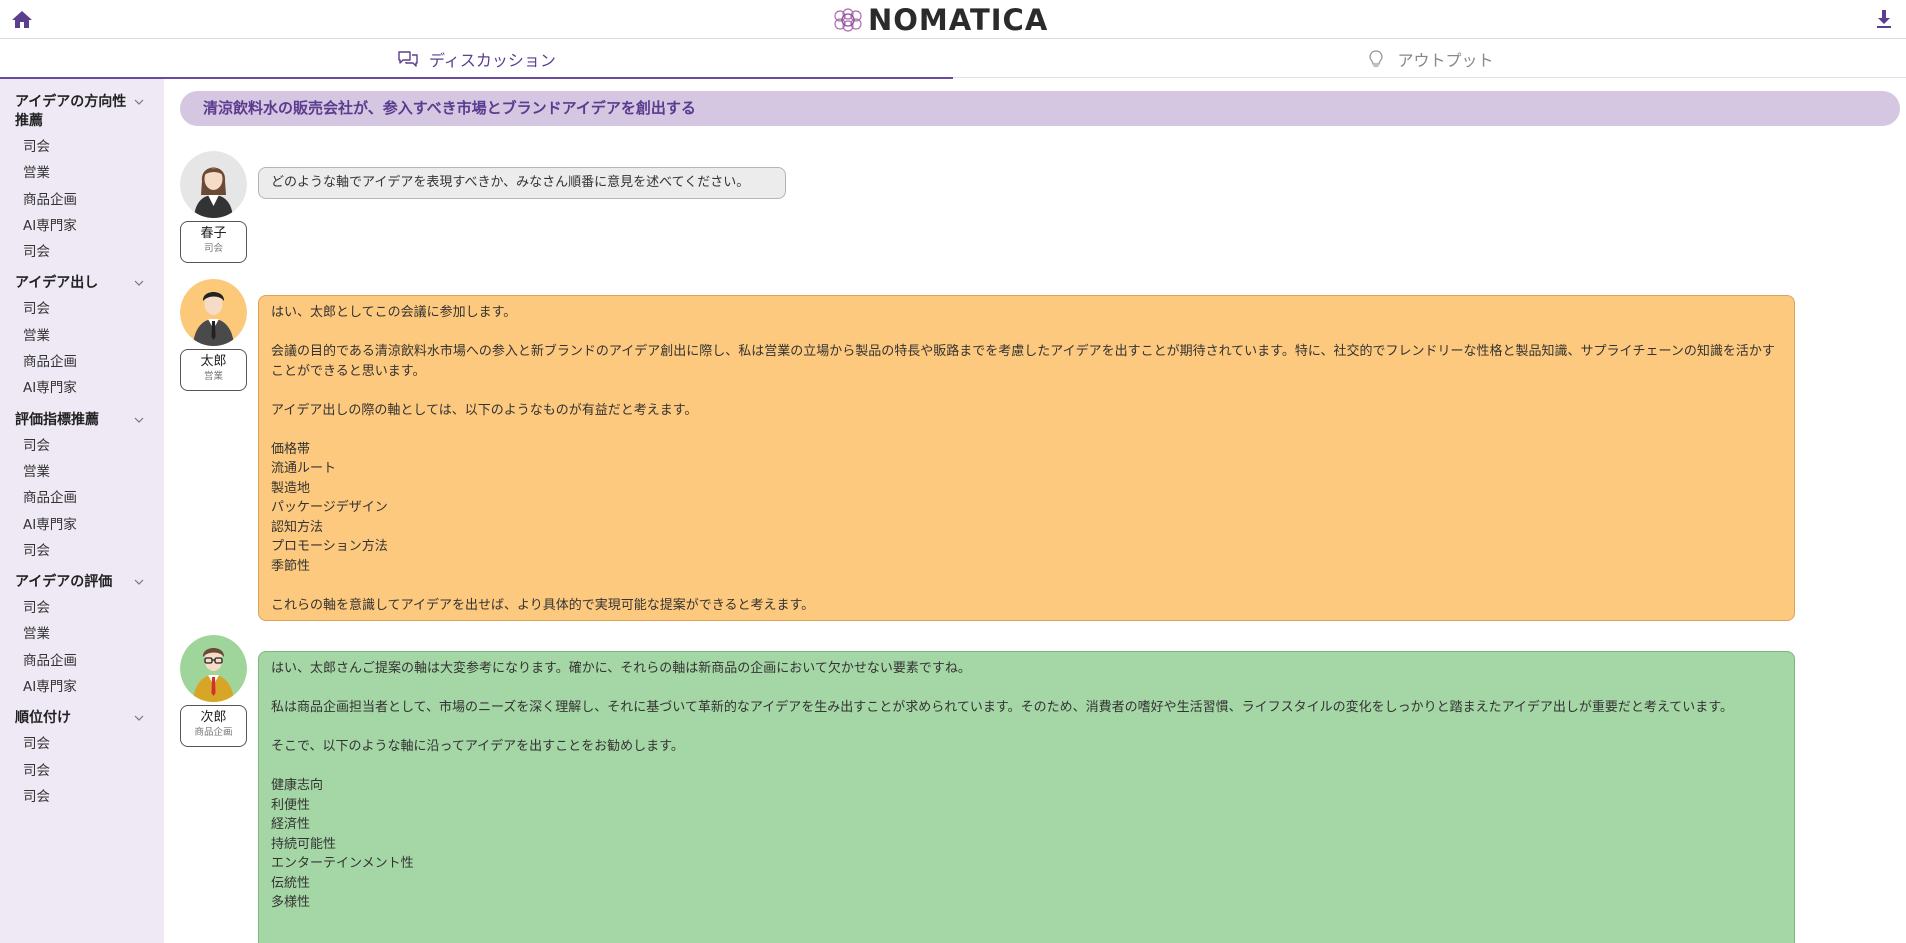 The image size is (1906, 943). I want to click on top-header: NOMATICA, so click(953, 19).